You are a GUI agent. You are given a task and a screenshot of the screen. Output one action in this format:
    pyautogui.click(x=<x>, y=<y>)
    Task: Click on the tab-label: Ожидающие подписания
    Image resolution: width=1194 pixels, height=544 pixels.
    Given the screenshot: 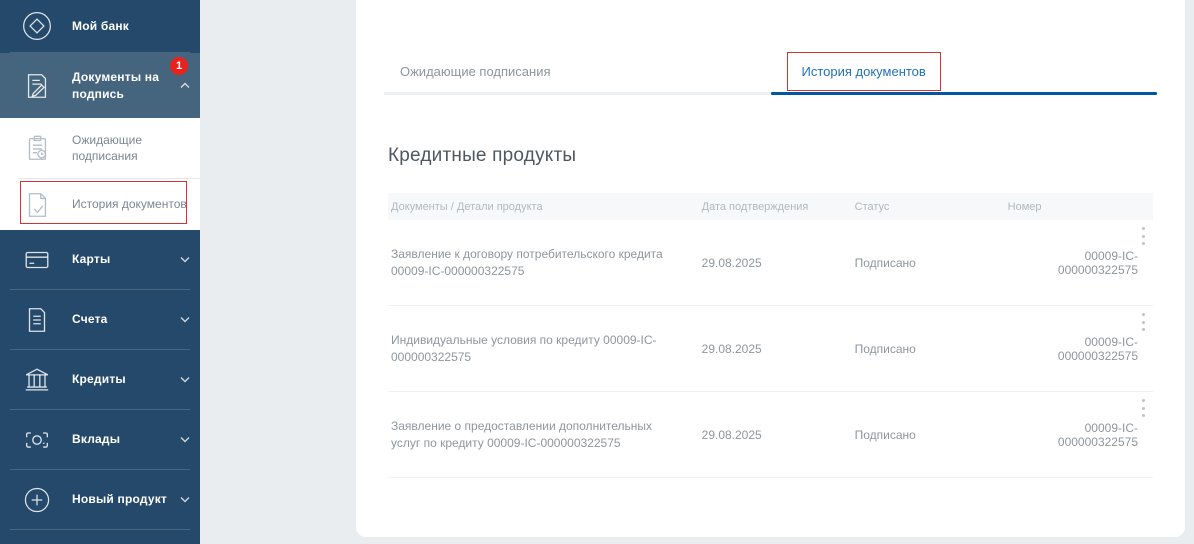 What is the action you would take?
    pyautogui.click(x=475, y=71)
    